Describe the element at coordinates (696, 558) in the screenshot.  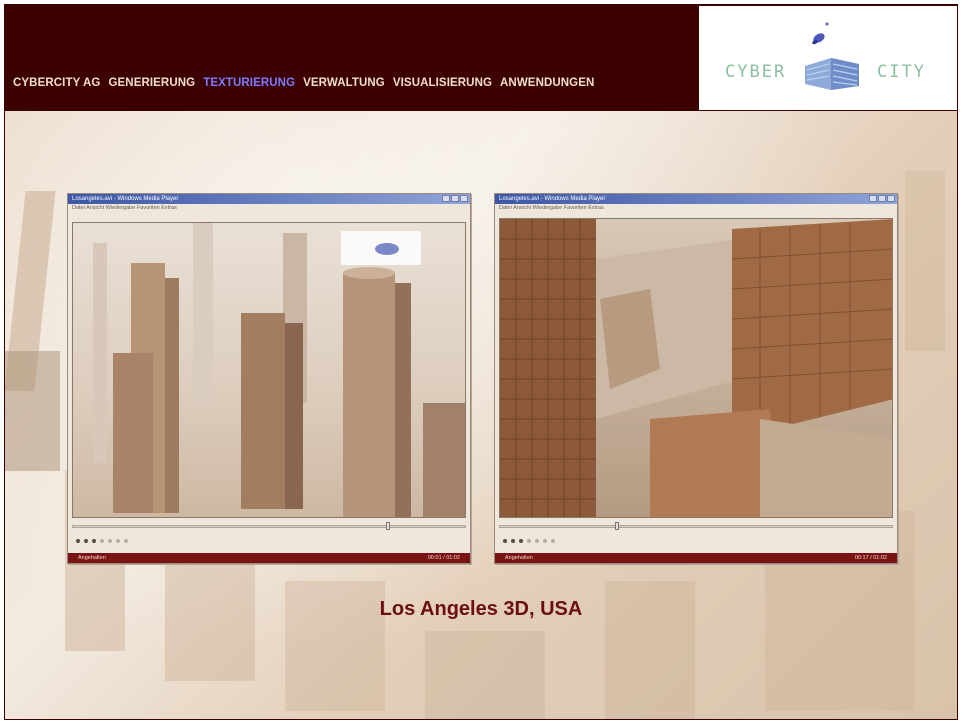
I see `status-bar: Angehalten 00:17 / 01:02` at that location.